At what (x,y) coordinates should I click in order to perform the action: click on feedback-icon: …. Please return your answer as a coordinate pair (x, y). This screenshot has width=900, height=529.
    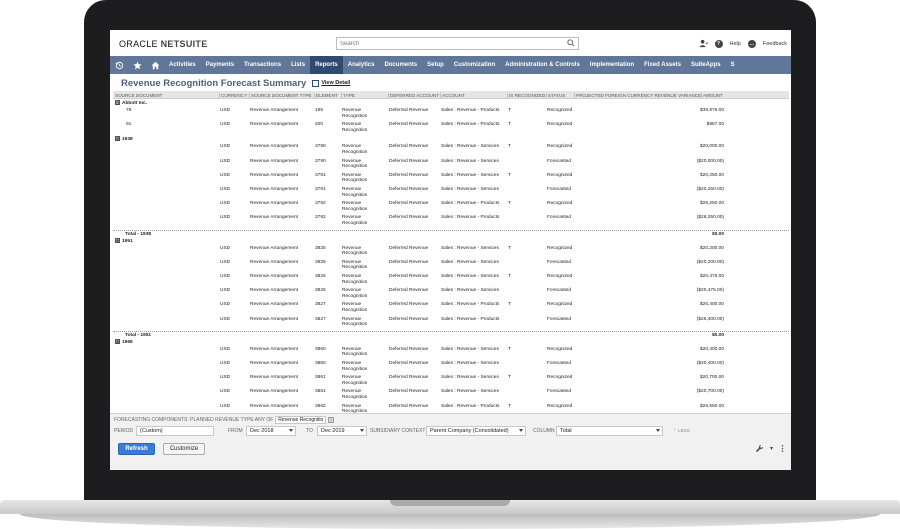
    Looking at the image, I should click on (751, 43).